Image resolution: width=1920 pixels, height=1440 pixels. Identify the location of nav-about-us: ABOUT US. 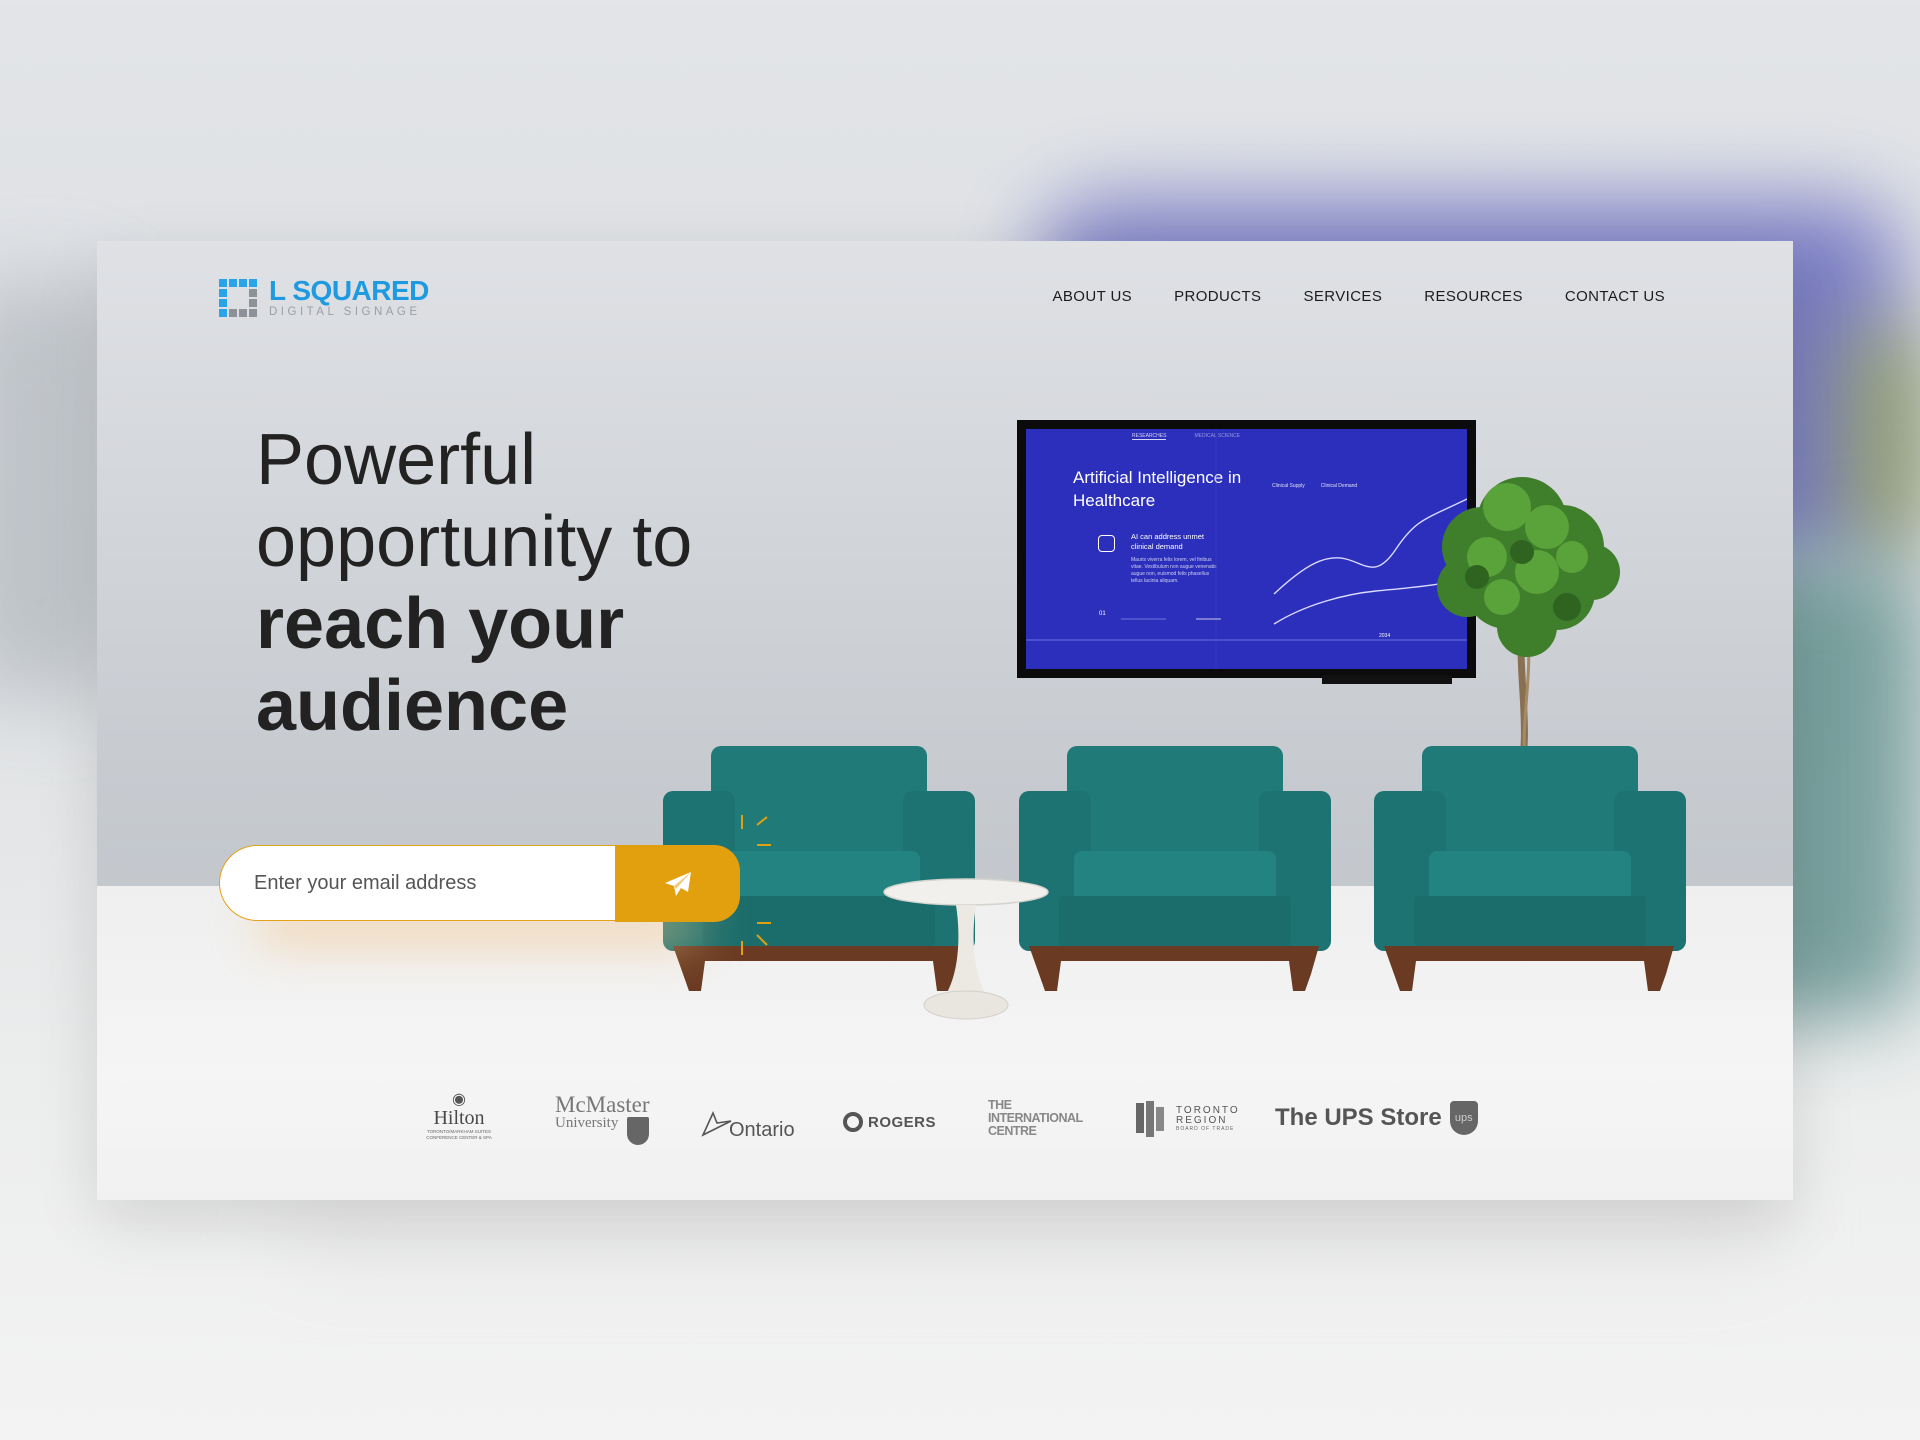
(1092, 296).